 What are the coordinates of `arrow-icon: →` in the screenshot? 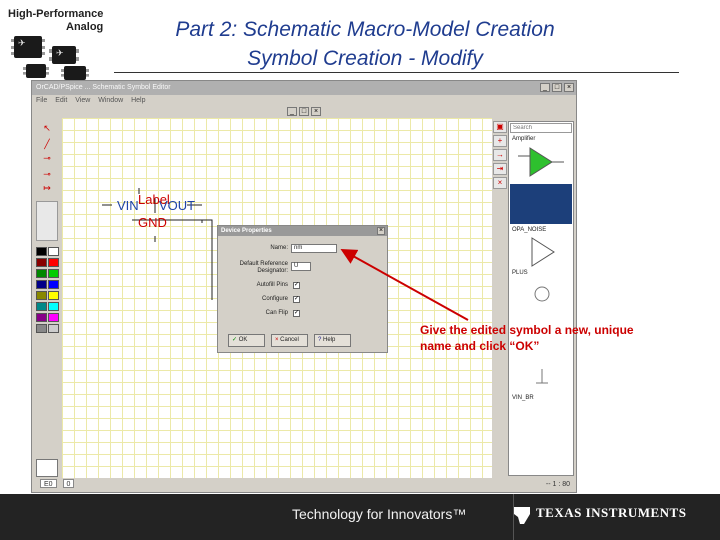 It's located at (500, 155).